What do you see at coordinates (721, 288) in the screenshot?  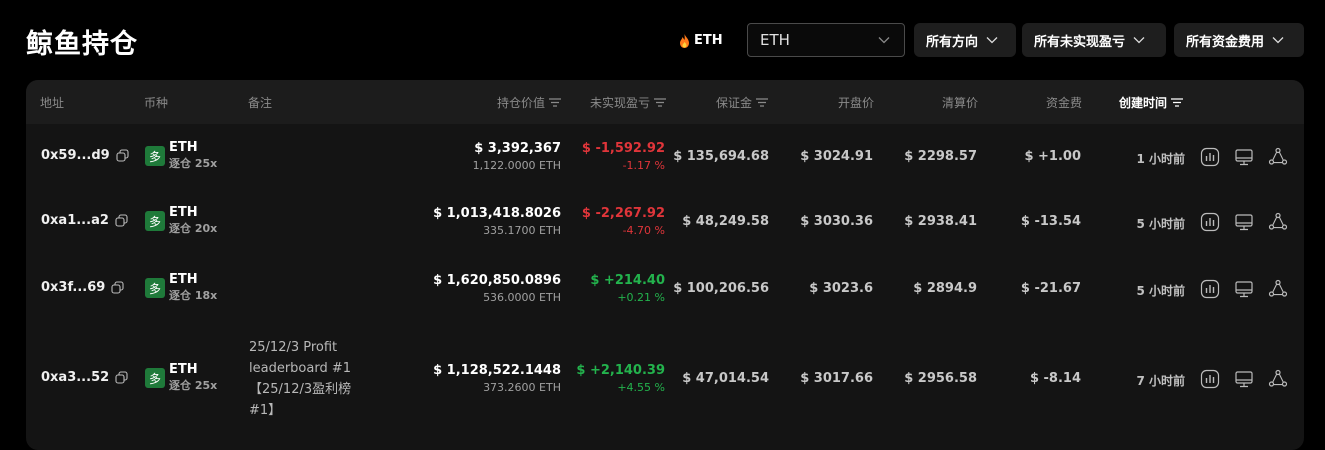 I see `margin-cell: $ 100,206.56` at bounding box center [721, 288].